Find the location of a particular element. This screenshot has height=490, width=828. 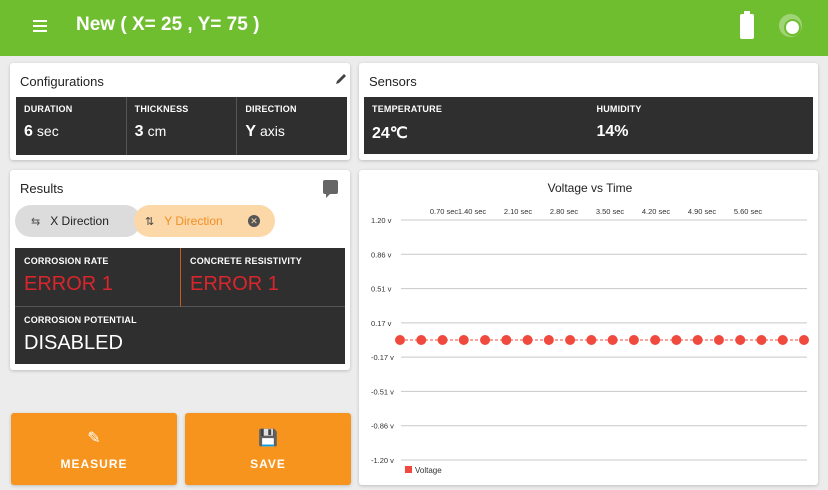

x-tick-label: 4.20 sec is located at coordinates (656, 211).